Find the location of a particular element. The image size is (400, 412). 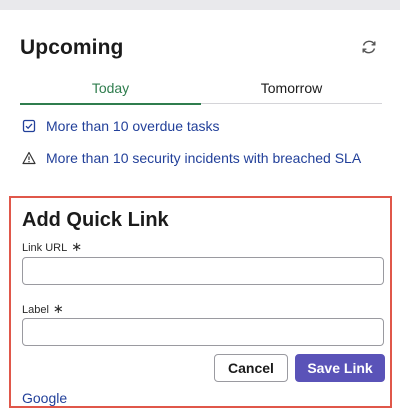

overdue-tasks-alert: More than 10 overdue tasks is located at coordinates (121, 126).